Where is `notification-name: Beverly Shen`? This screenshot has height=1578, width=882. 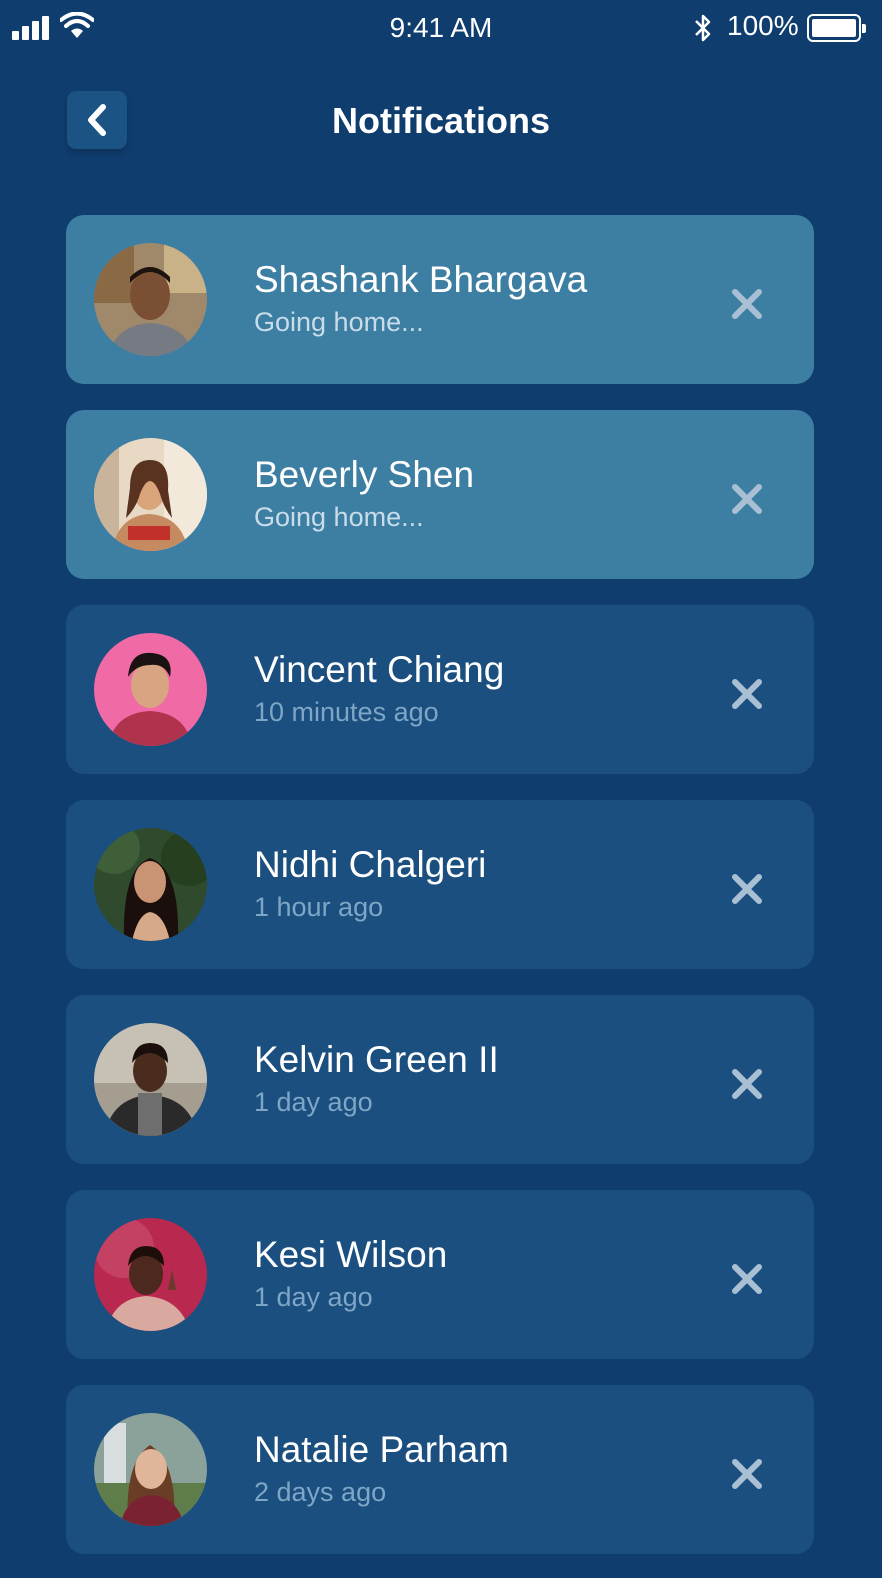 notification-name: Beverly Shen is located at coordinates (364, 474).